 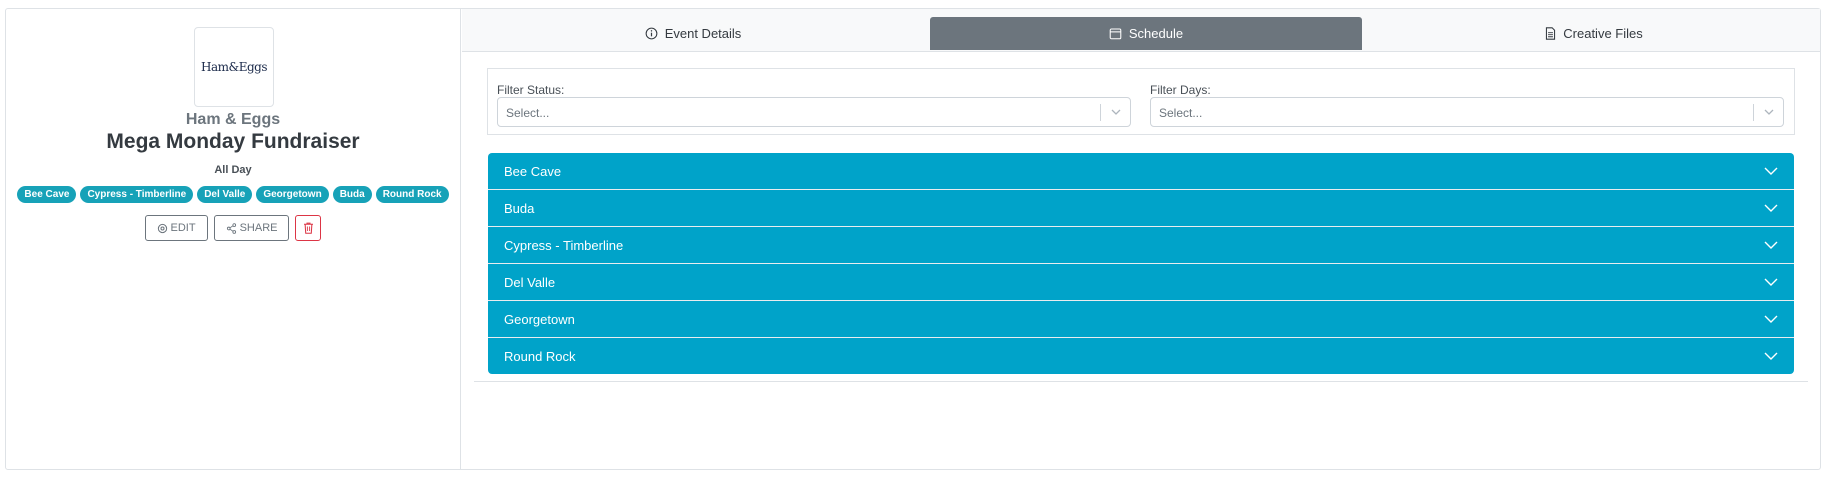 I want to click on event-time: All Day, so click(x=233, y=170).